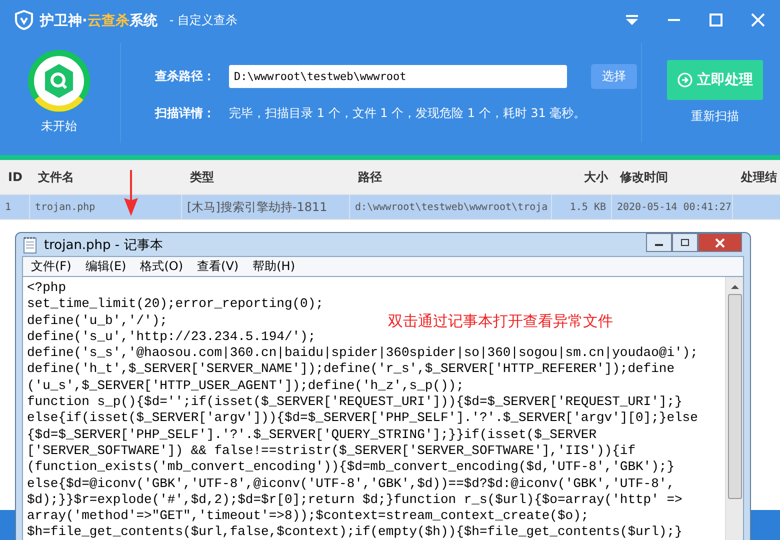 Image resolution: width=780 pixels, height=540 pixels. I want to click on shield-logo-icon, so click(24, 20).